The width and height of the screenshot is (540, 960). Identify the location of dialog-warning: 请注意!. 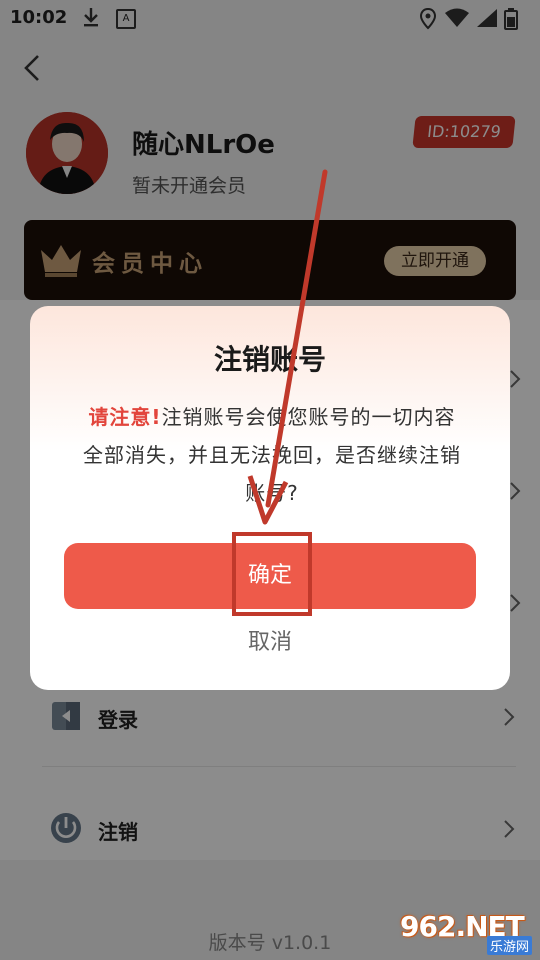
(125, 417).